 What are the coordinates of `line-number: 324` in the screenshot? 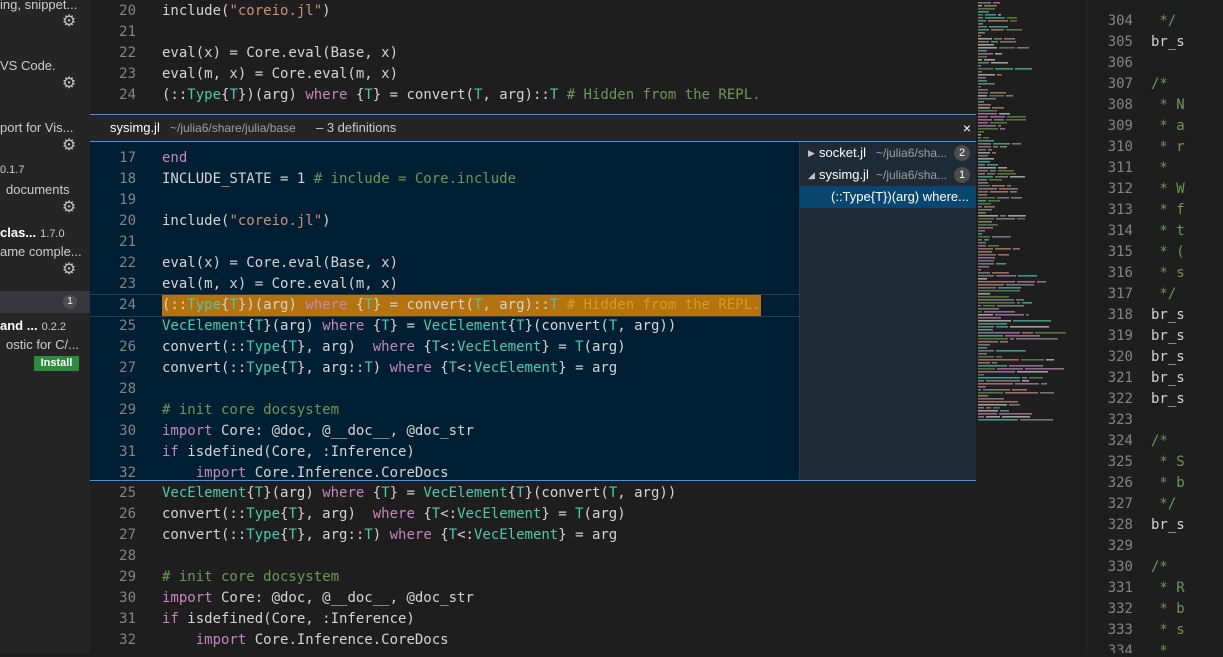 It's located at (1110, 441).